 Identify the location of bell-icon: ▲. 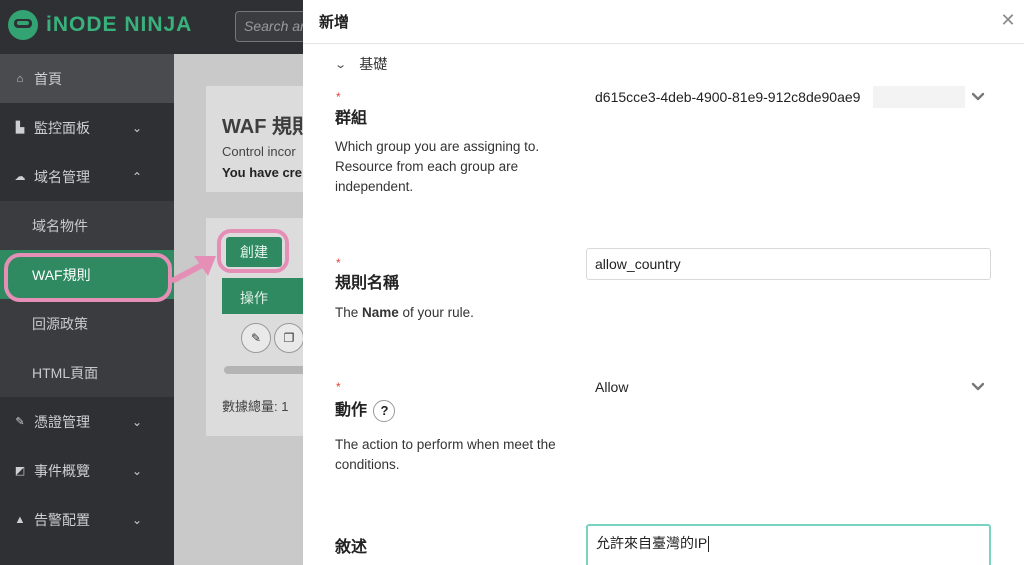
(20, 519).